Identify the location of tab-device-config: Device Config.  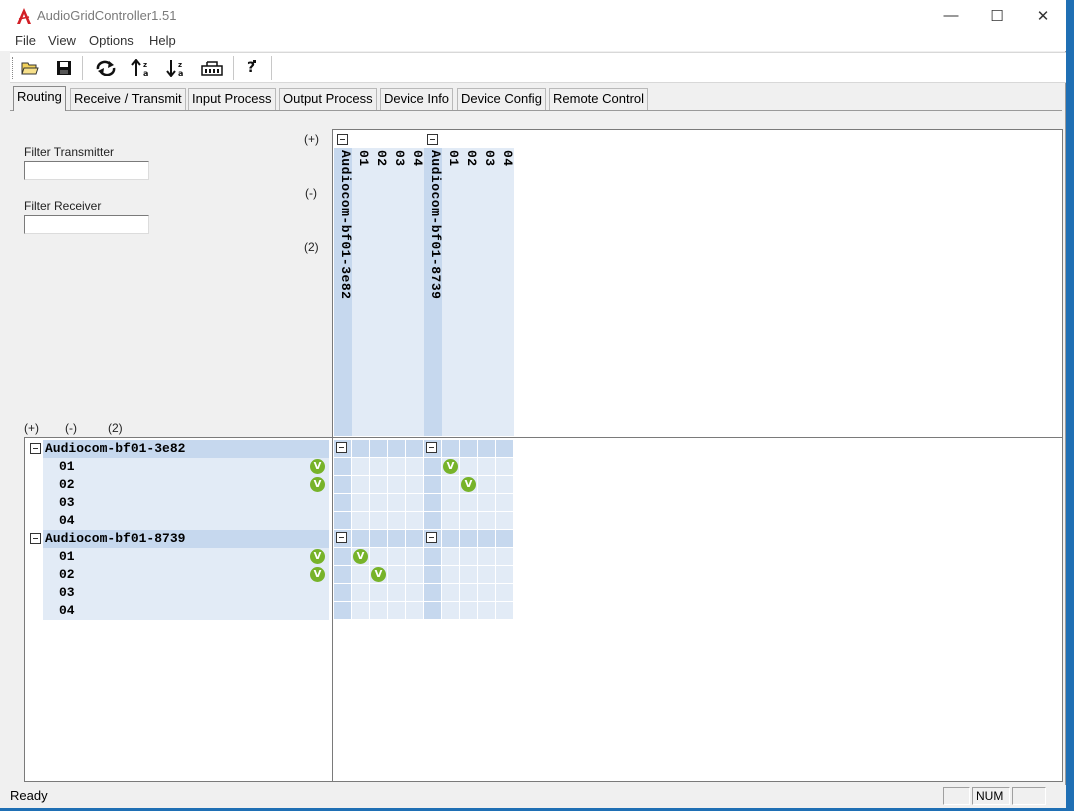
(501, 99).